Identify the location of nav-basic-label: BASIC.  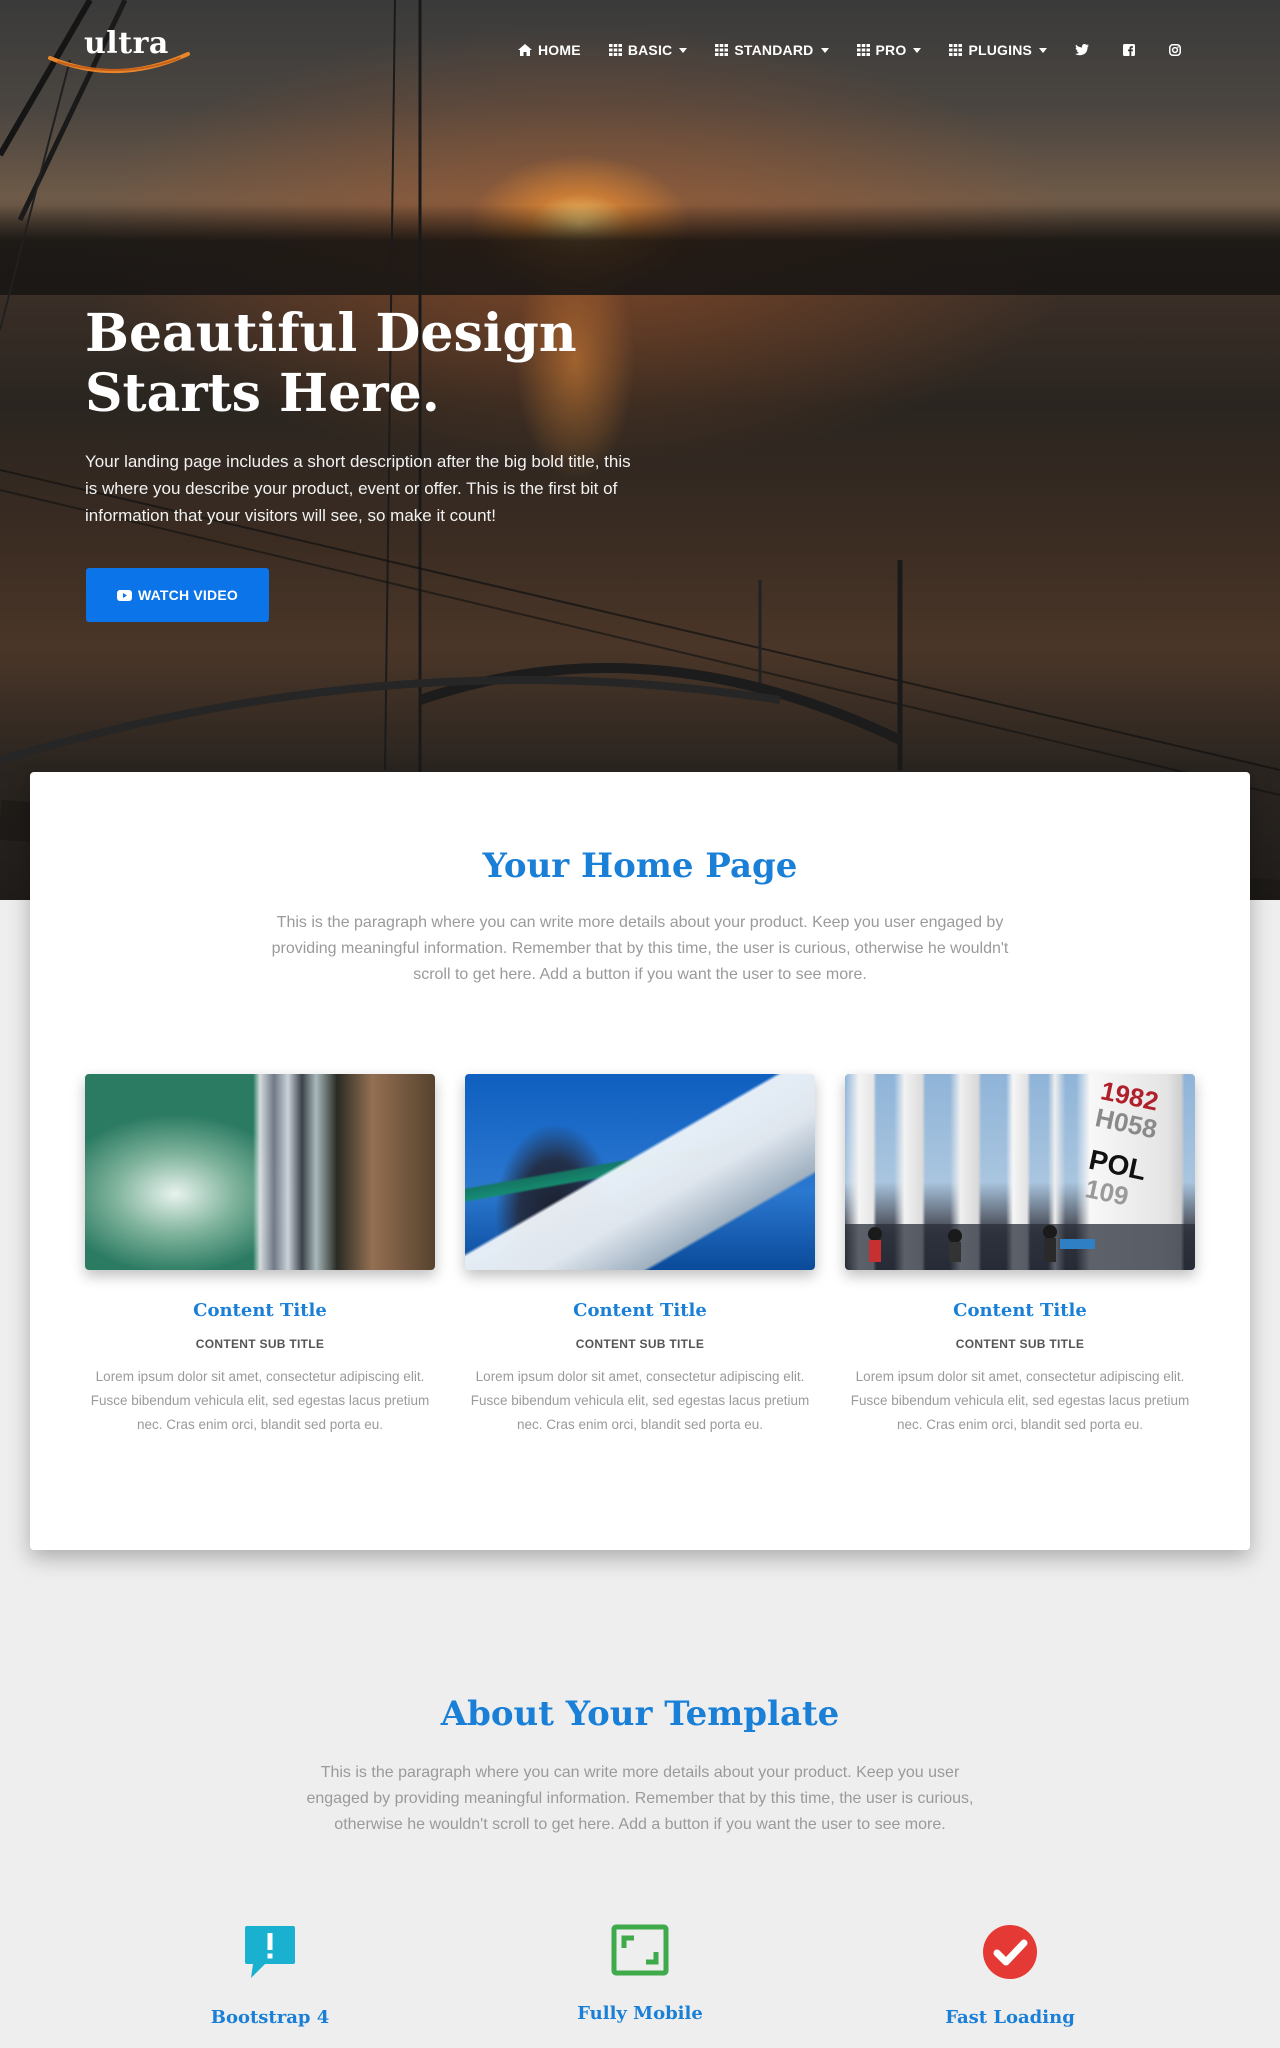
(650, 50).